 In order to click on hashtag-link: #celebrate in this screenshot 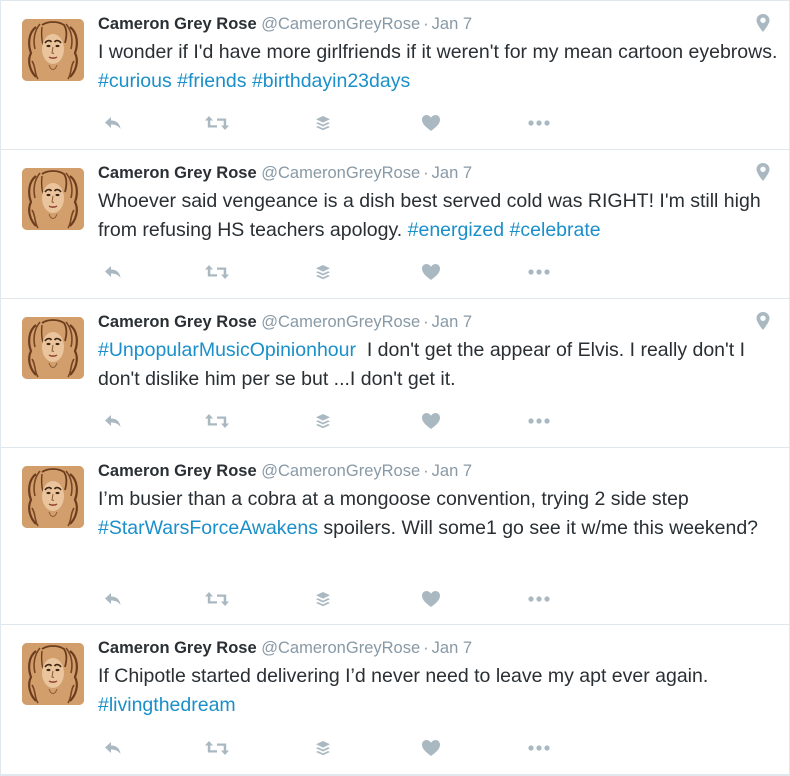, I will do `click(555, 230)`.